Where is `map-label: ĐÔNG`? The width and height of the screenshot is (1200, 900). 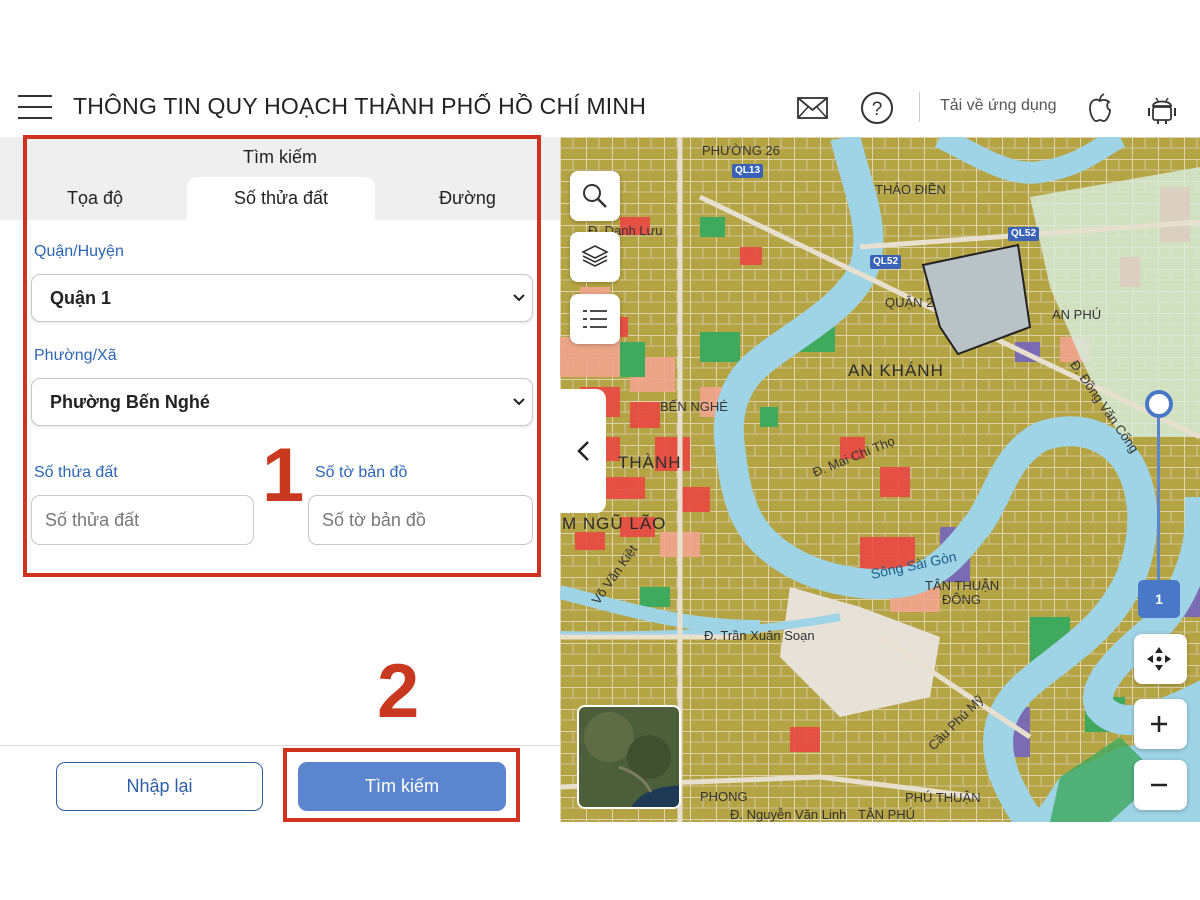 map-label: ĐÔNG is located at coordinates (961, 599).